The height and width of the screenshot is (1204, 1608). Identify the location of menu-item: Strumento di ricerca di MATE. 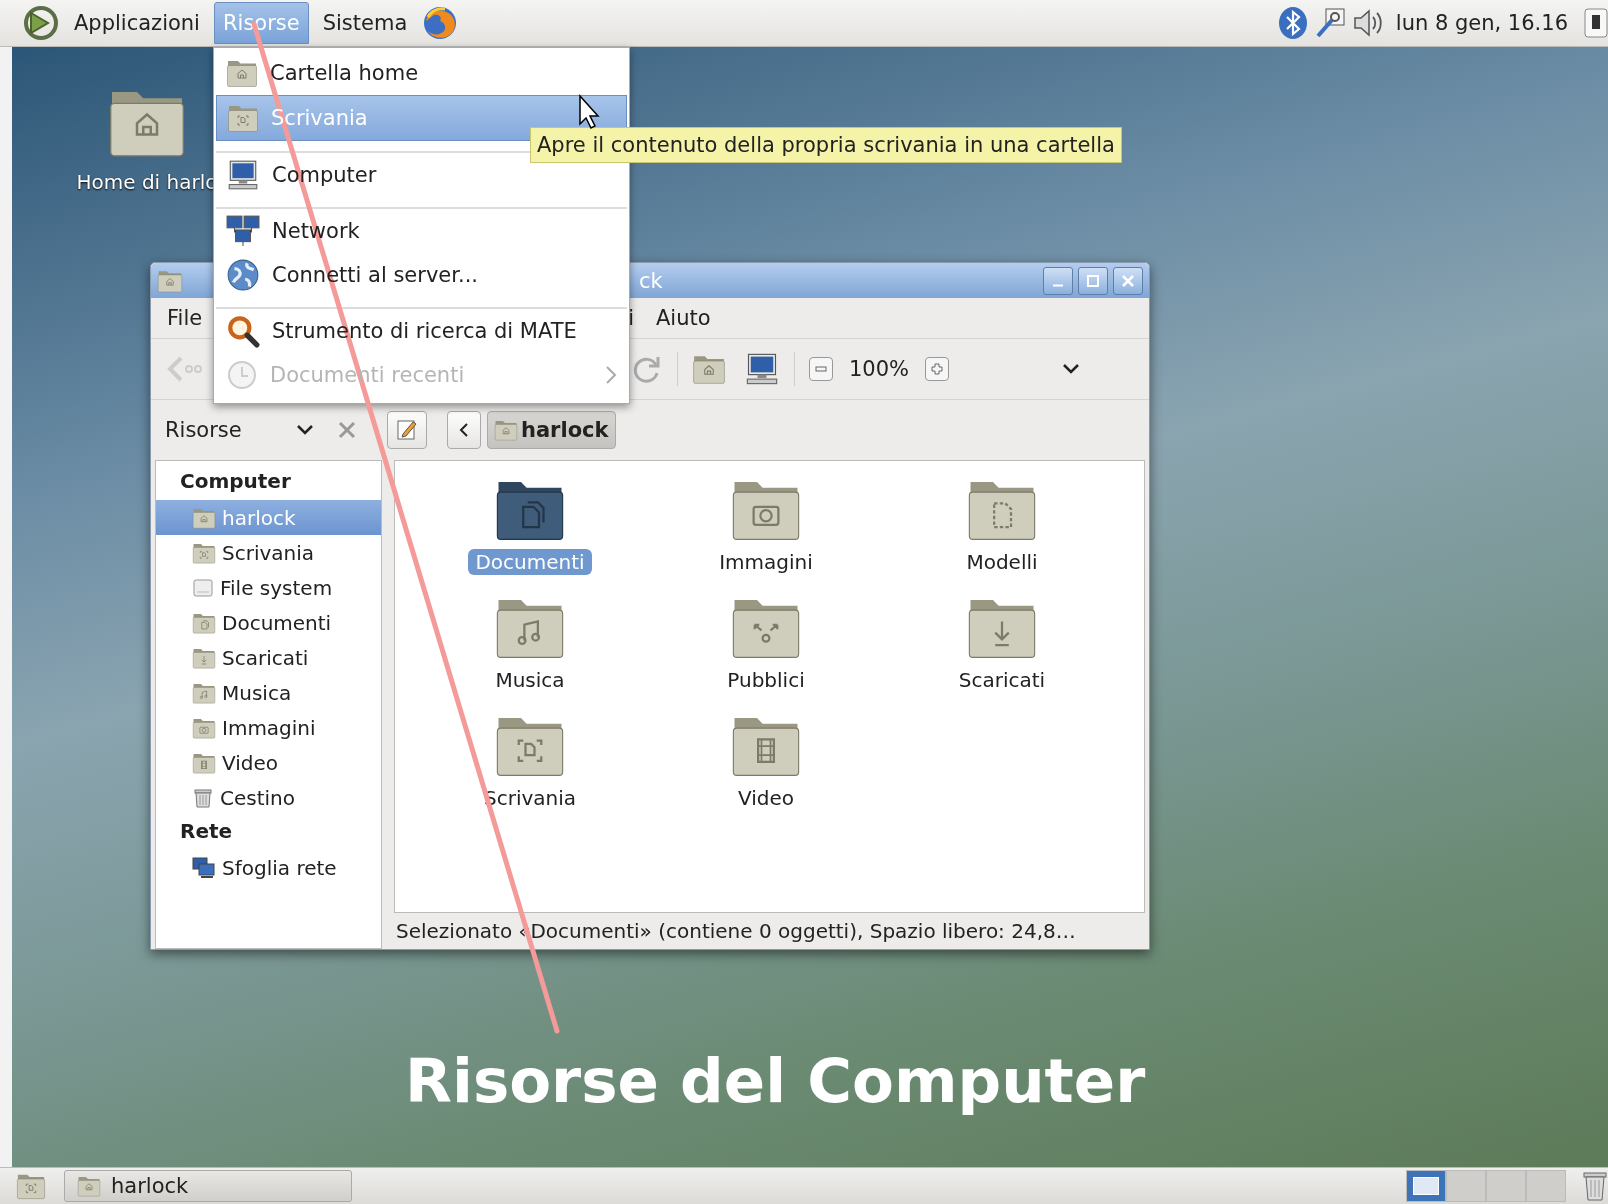
(421, 330).